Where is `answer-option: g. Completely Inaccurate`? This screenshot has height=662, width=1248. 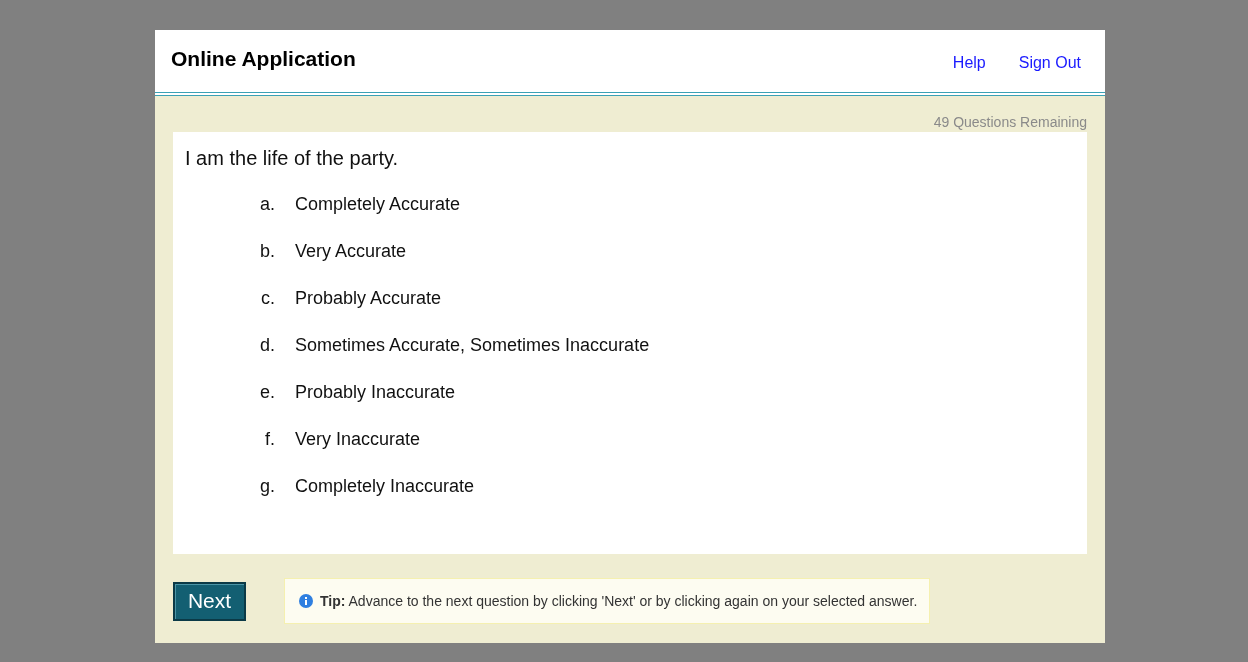 answer-option: g. Completely Inaccurate is located at coordinates (366, 486).